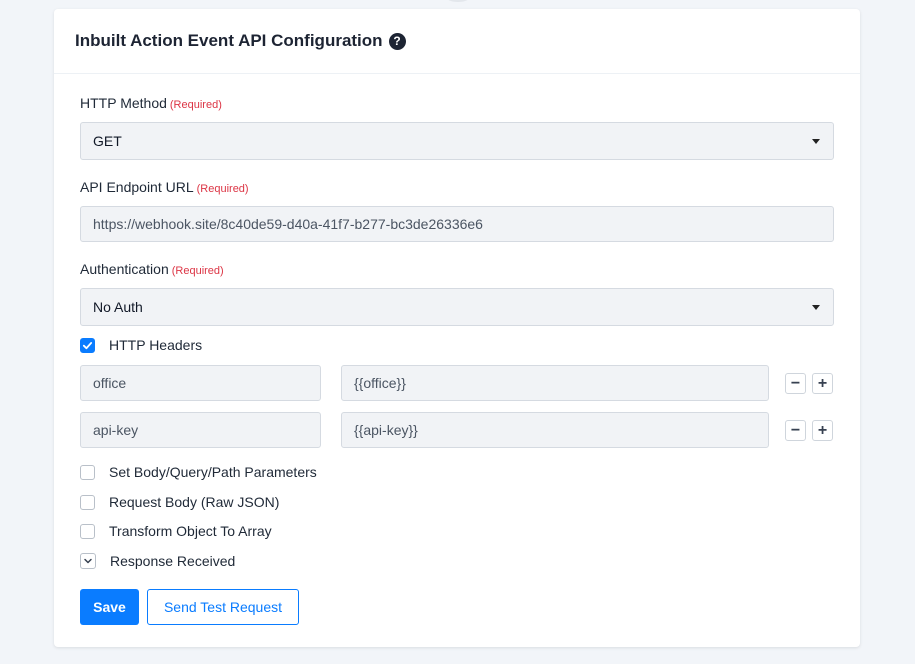  What do you see at coordinates (190, 531) in the screenshot?
I see `transform-object-label: Transform Object To Array` at bounding box center [190, 531].